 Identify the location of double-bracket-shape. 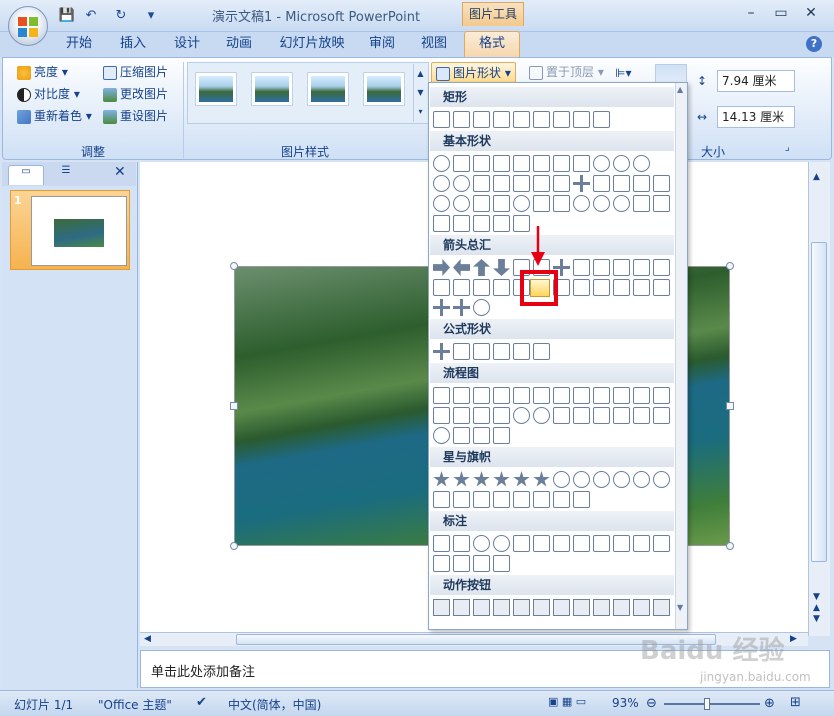
(661, 203).